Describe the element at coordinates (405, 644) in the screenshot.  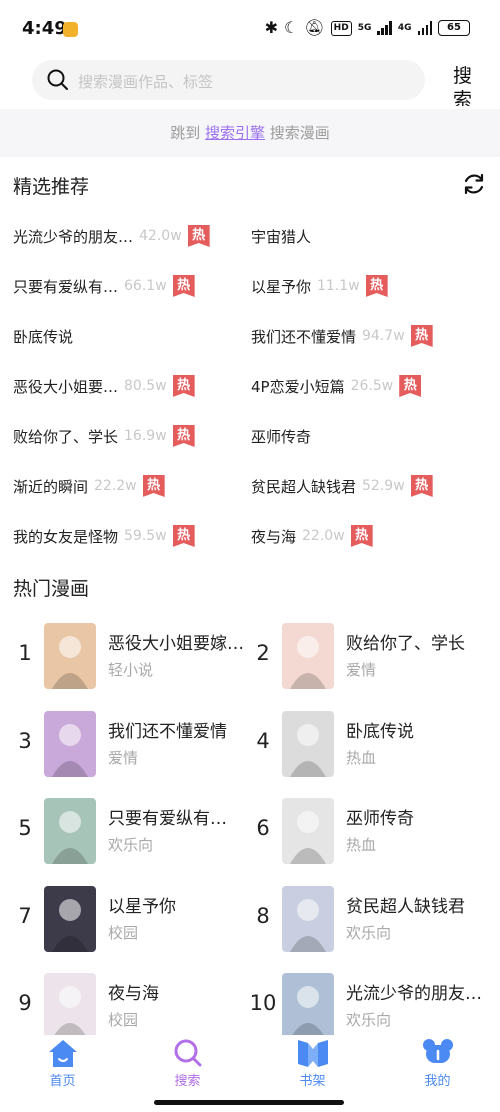
I see `hot-comic-title: 败给你了、学长` at that location.